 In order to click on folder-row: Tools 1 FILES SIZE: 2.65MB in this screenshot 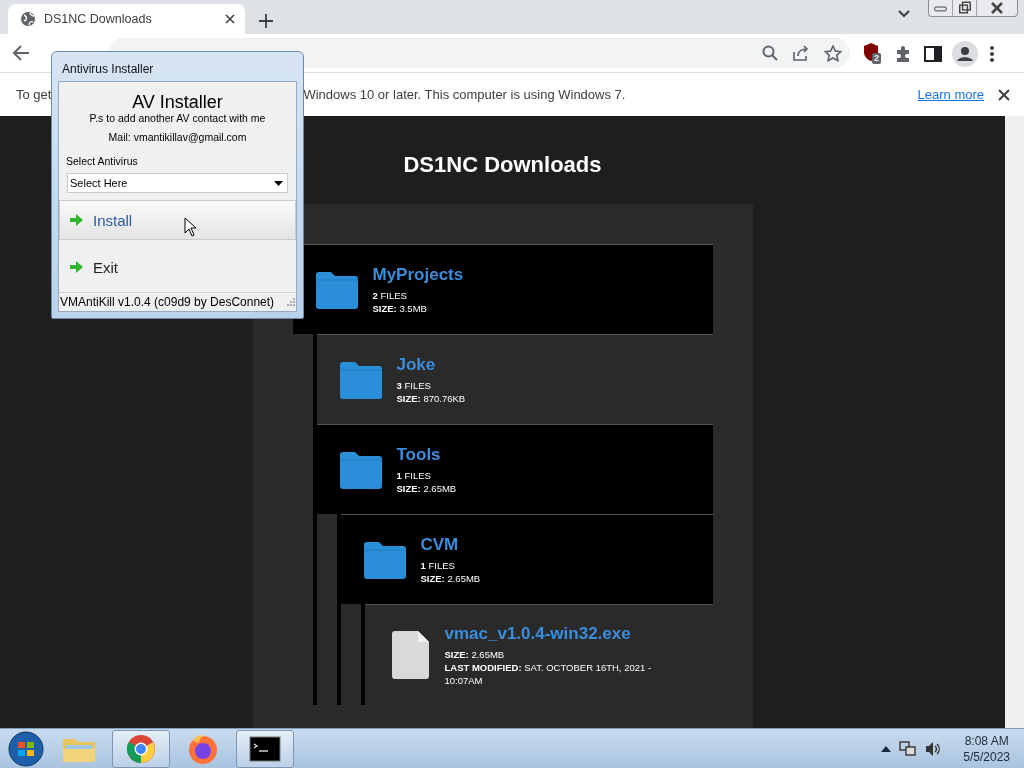, I will do `click(514, 469)`.